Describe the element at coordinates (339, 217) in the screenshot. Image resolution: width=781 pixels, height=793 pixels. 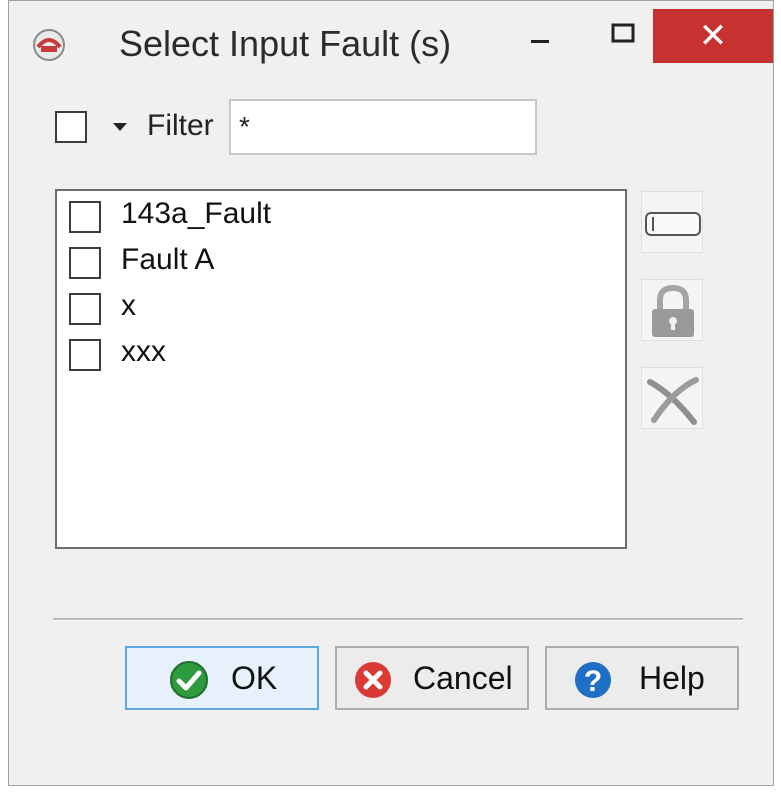
I see `list-item: 143a_Fault` at that location.